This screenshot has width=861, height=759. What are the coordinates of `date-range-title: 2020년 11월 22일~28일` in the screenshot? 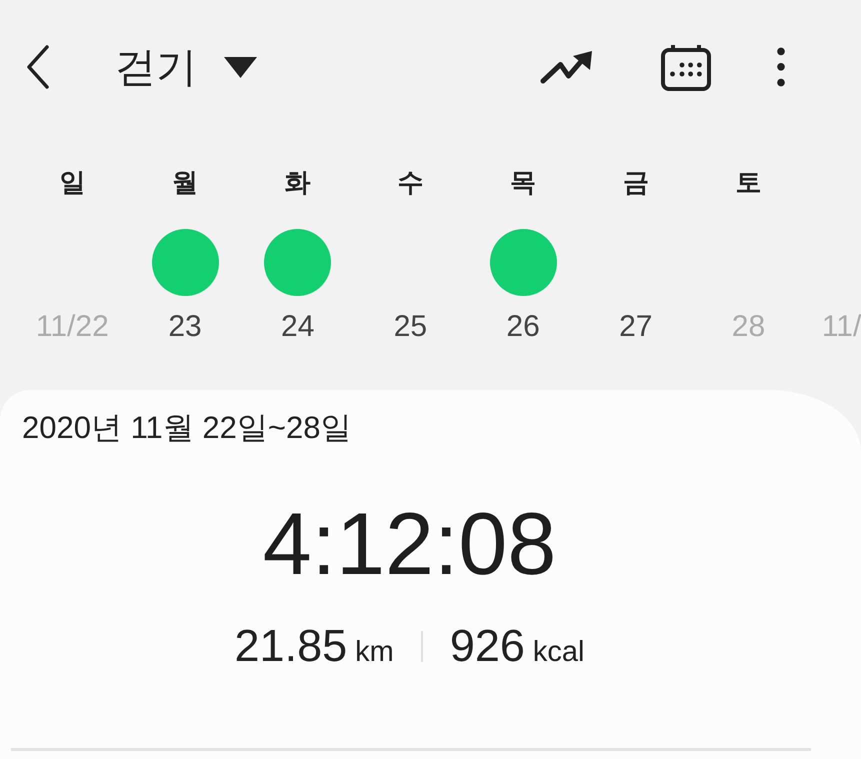 It's located at (187, 428).